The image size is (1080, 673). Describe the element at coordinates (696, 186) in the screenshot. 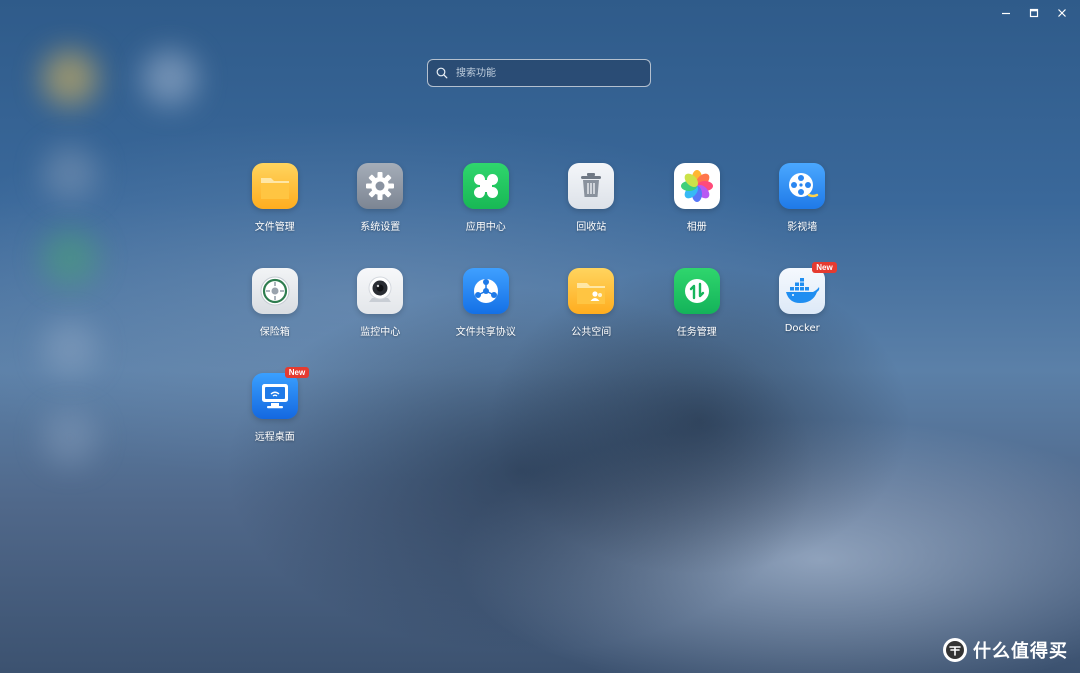

I see `photos-icon` at that location.